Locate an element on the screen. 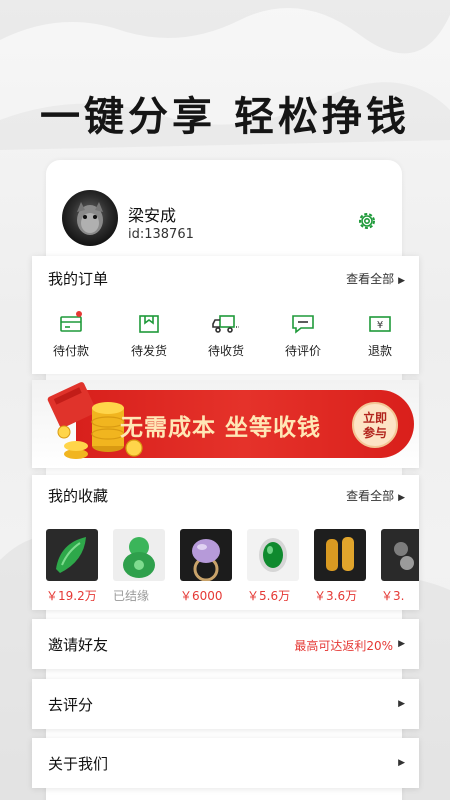 The width and height of the screenshot is (450, 800). favorite-item: ￥3.6万 is located at coordinates (341, 566).